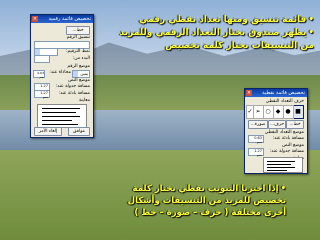 This screenshot has height=240, width=320. What do you see at coordinates (78, 37) in the screenshot?
I see `format-label: تنسيق الرقم` at bounding box center [78, 37].